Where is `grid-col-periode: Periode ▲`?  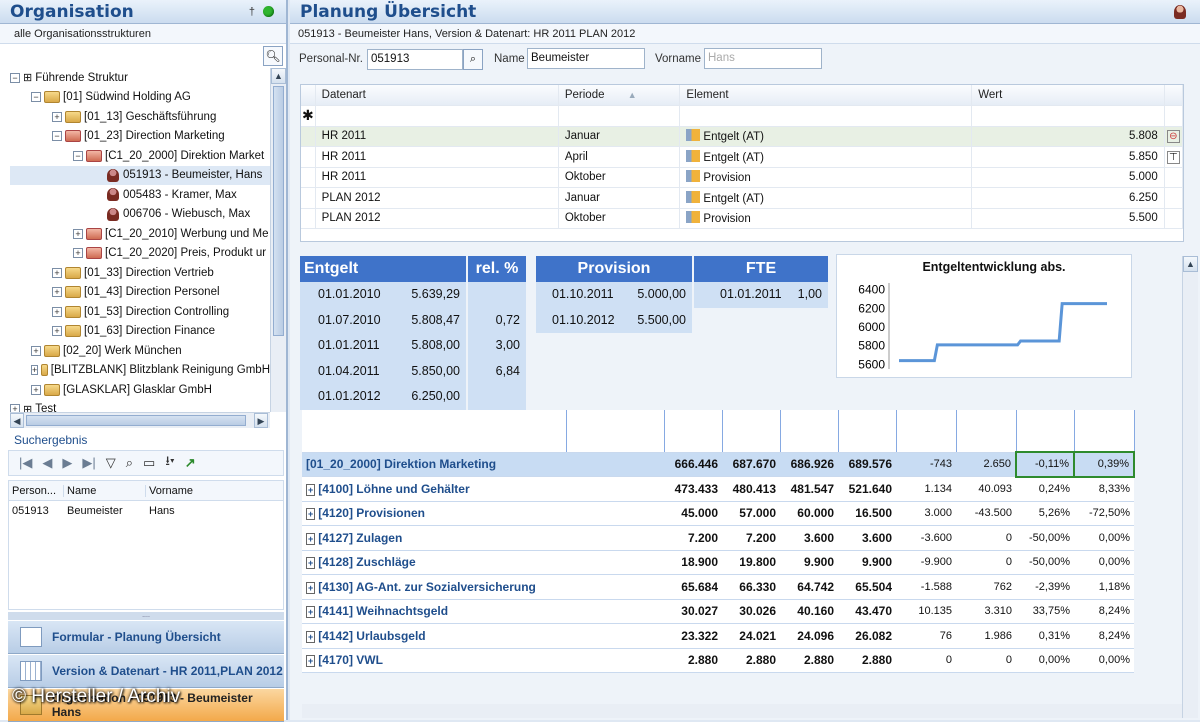
grid-col-periode: Periode ▲ is located at coordinates (619, 95).